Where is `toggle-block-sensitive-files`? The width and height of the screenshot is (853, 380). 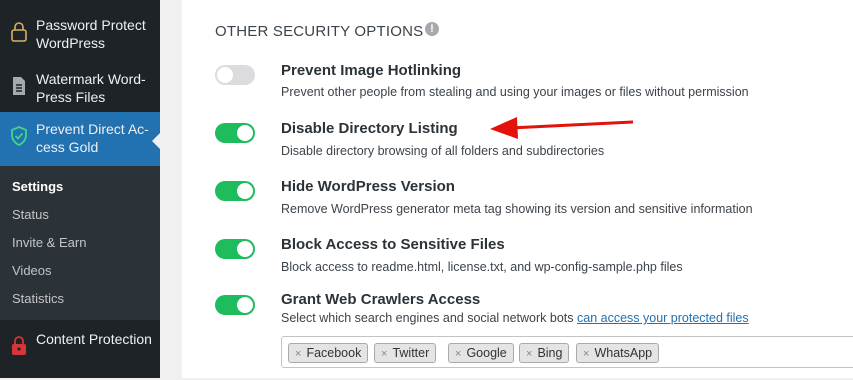 toggle-block-sensitive-files is located at coordinates (235, 249).